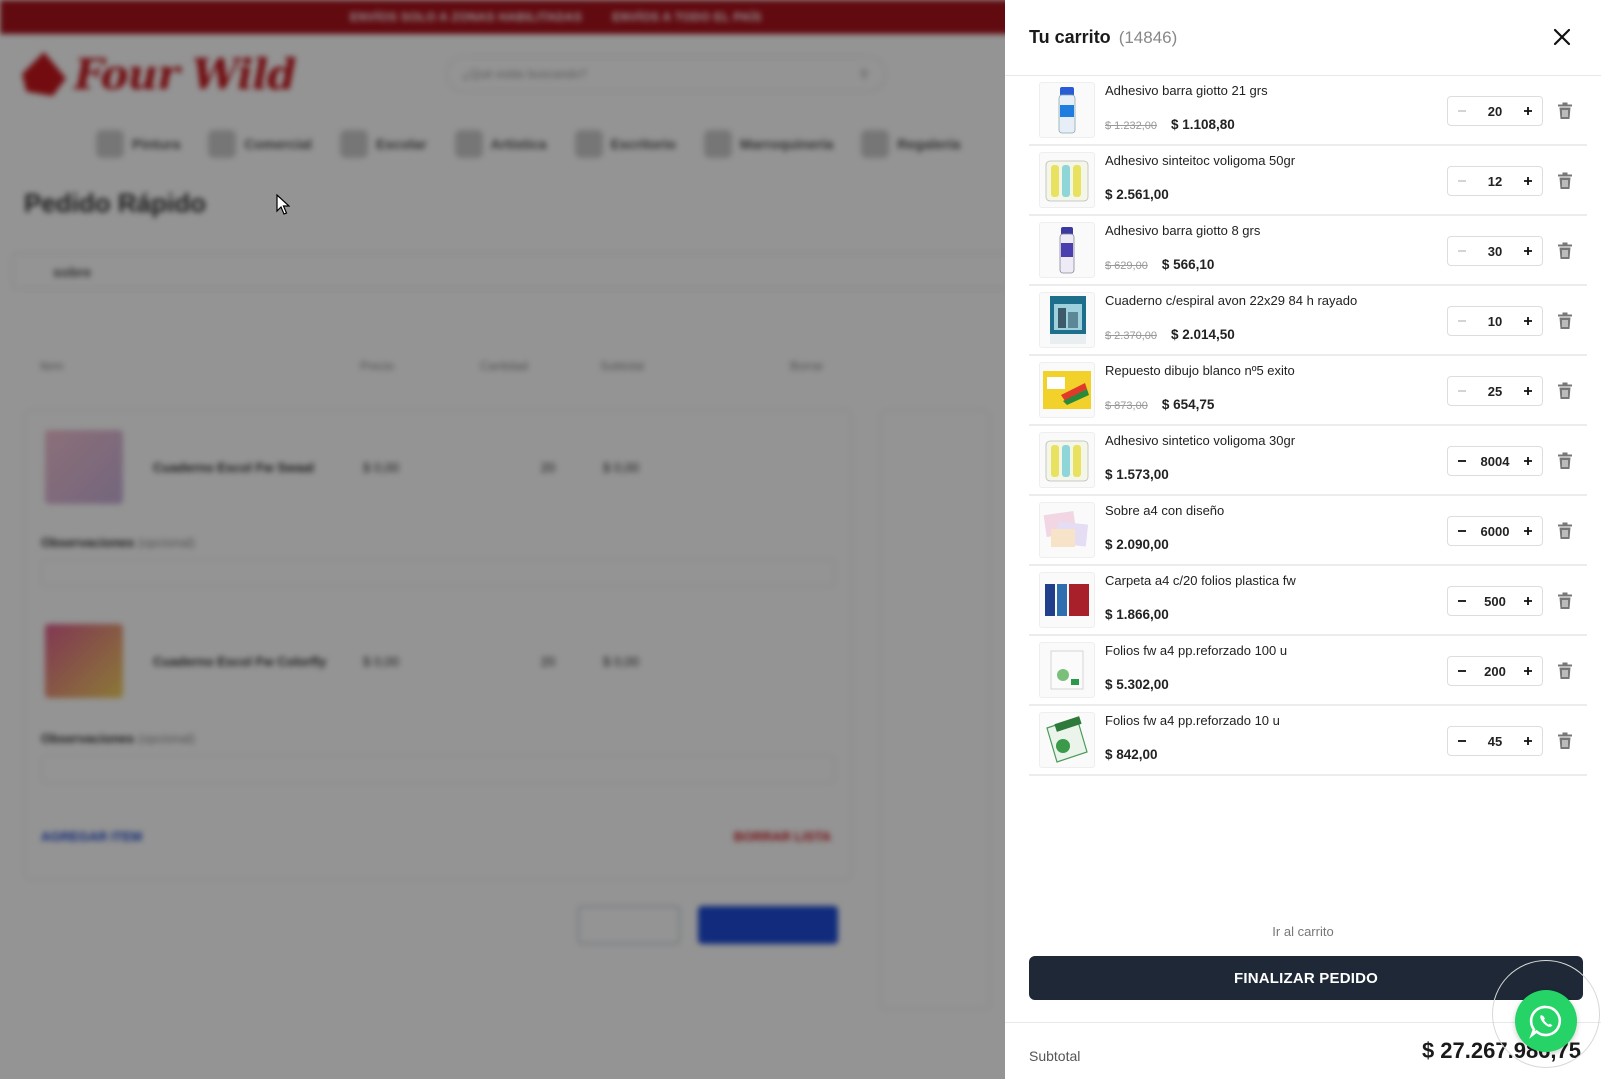 This screenshot has height=1079, width=1601. I want to click on subtotal-label: Subtotal, so click(1055, 1056).